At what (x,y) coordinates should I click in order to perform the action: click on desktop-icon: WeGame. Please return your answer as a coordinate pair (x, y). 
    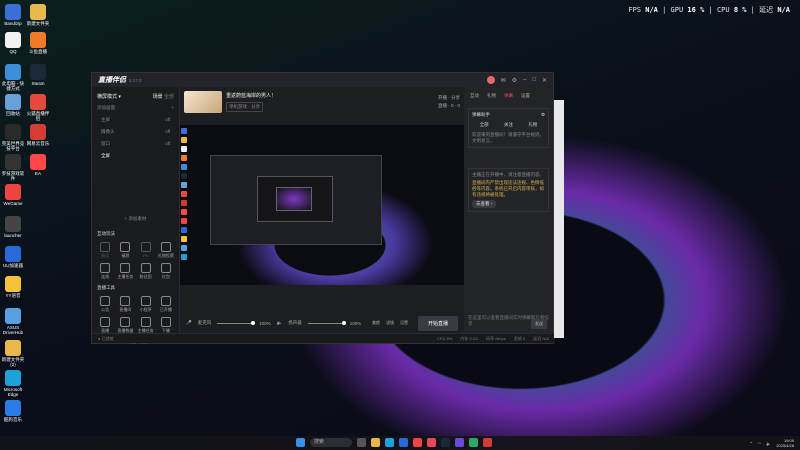
    Looking at the image, I should click on (13, 195).